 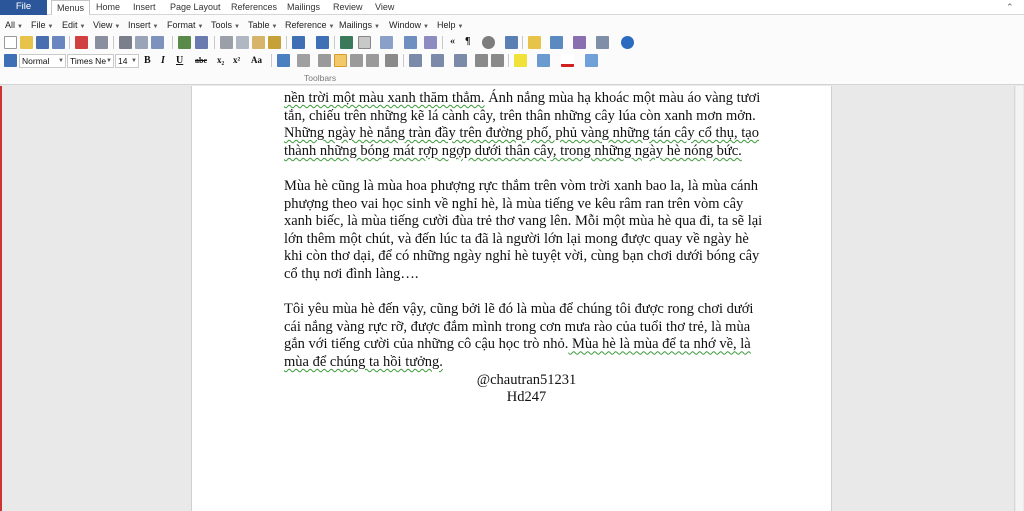 I want to click on menu-format: Format ▼, so click(x=185, y=25).